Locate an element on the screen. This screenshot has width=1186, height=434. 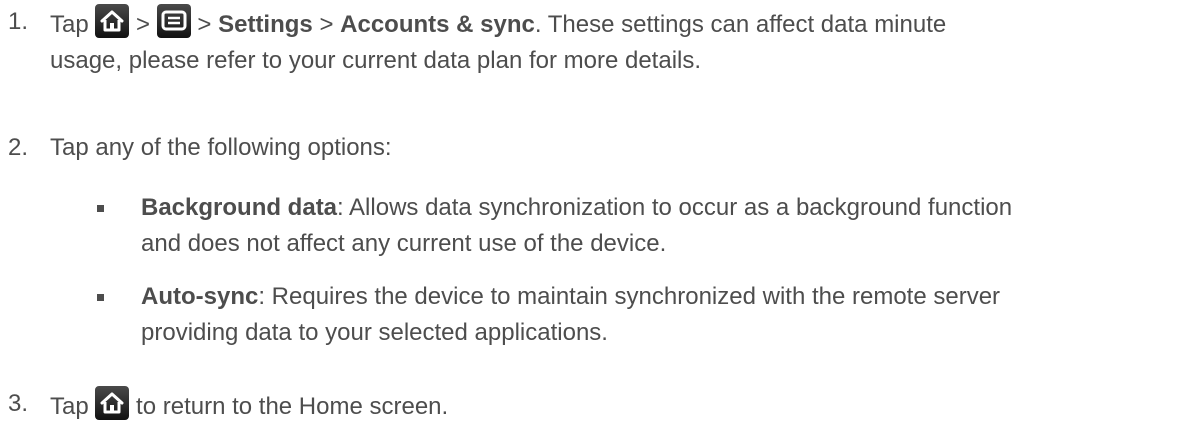
step-number: 3. is located at coordinates (18, 403).